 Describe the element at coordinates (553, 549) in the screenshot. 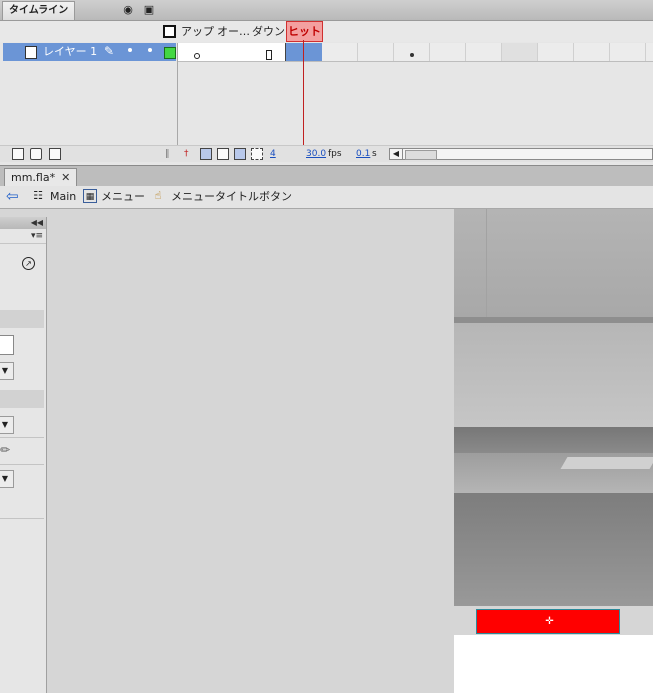

I see `photo-grass` at that location.